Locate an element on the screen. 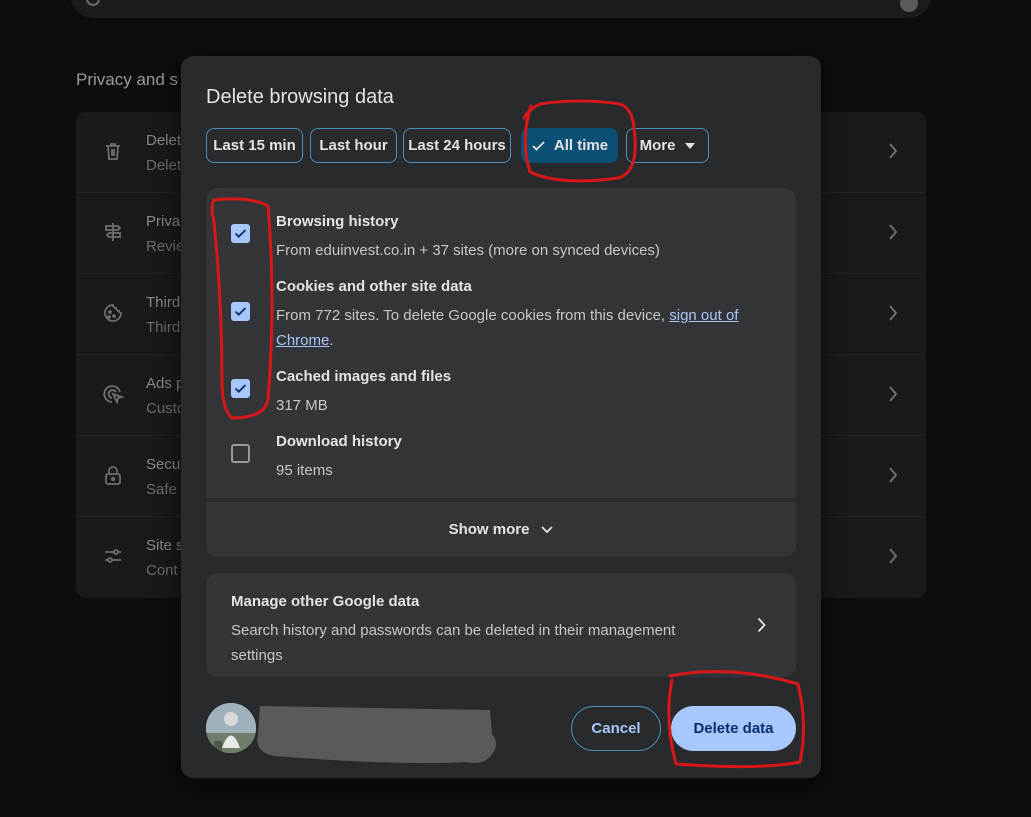  section-title: Privacy and s is located at coordinates (127, 79).